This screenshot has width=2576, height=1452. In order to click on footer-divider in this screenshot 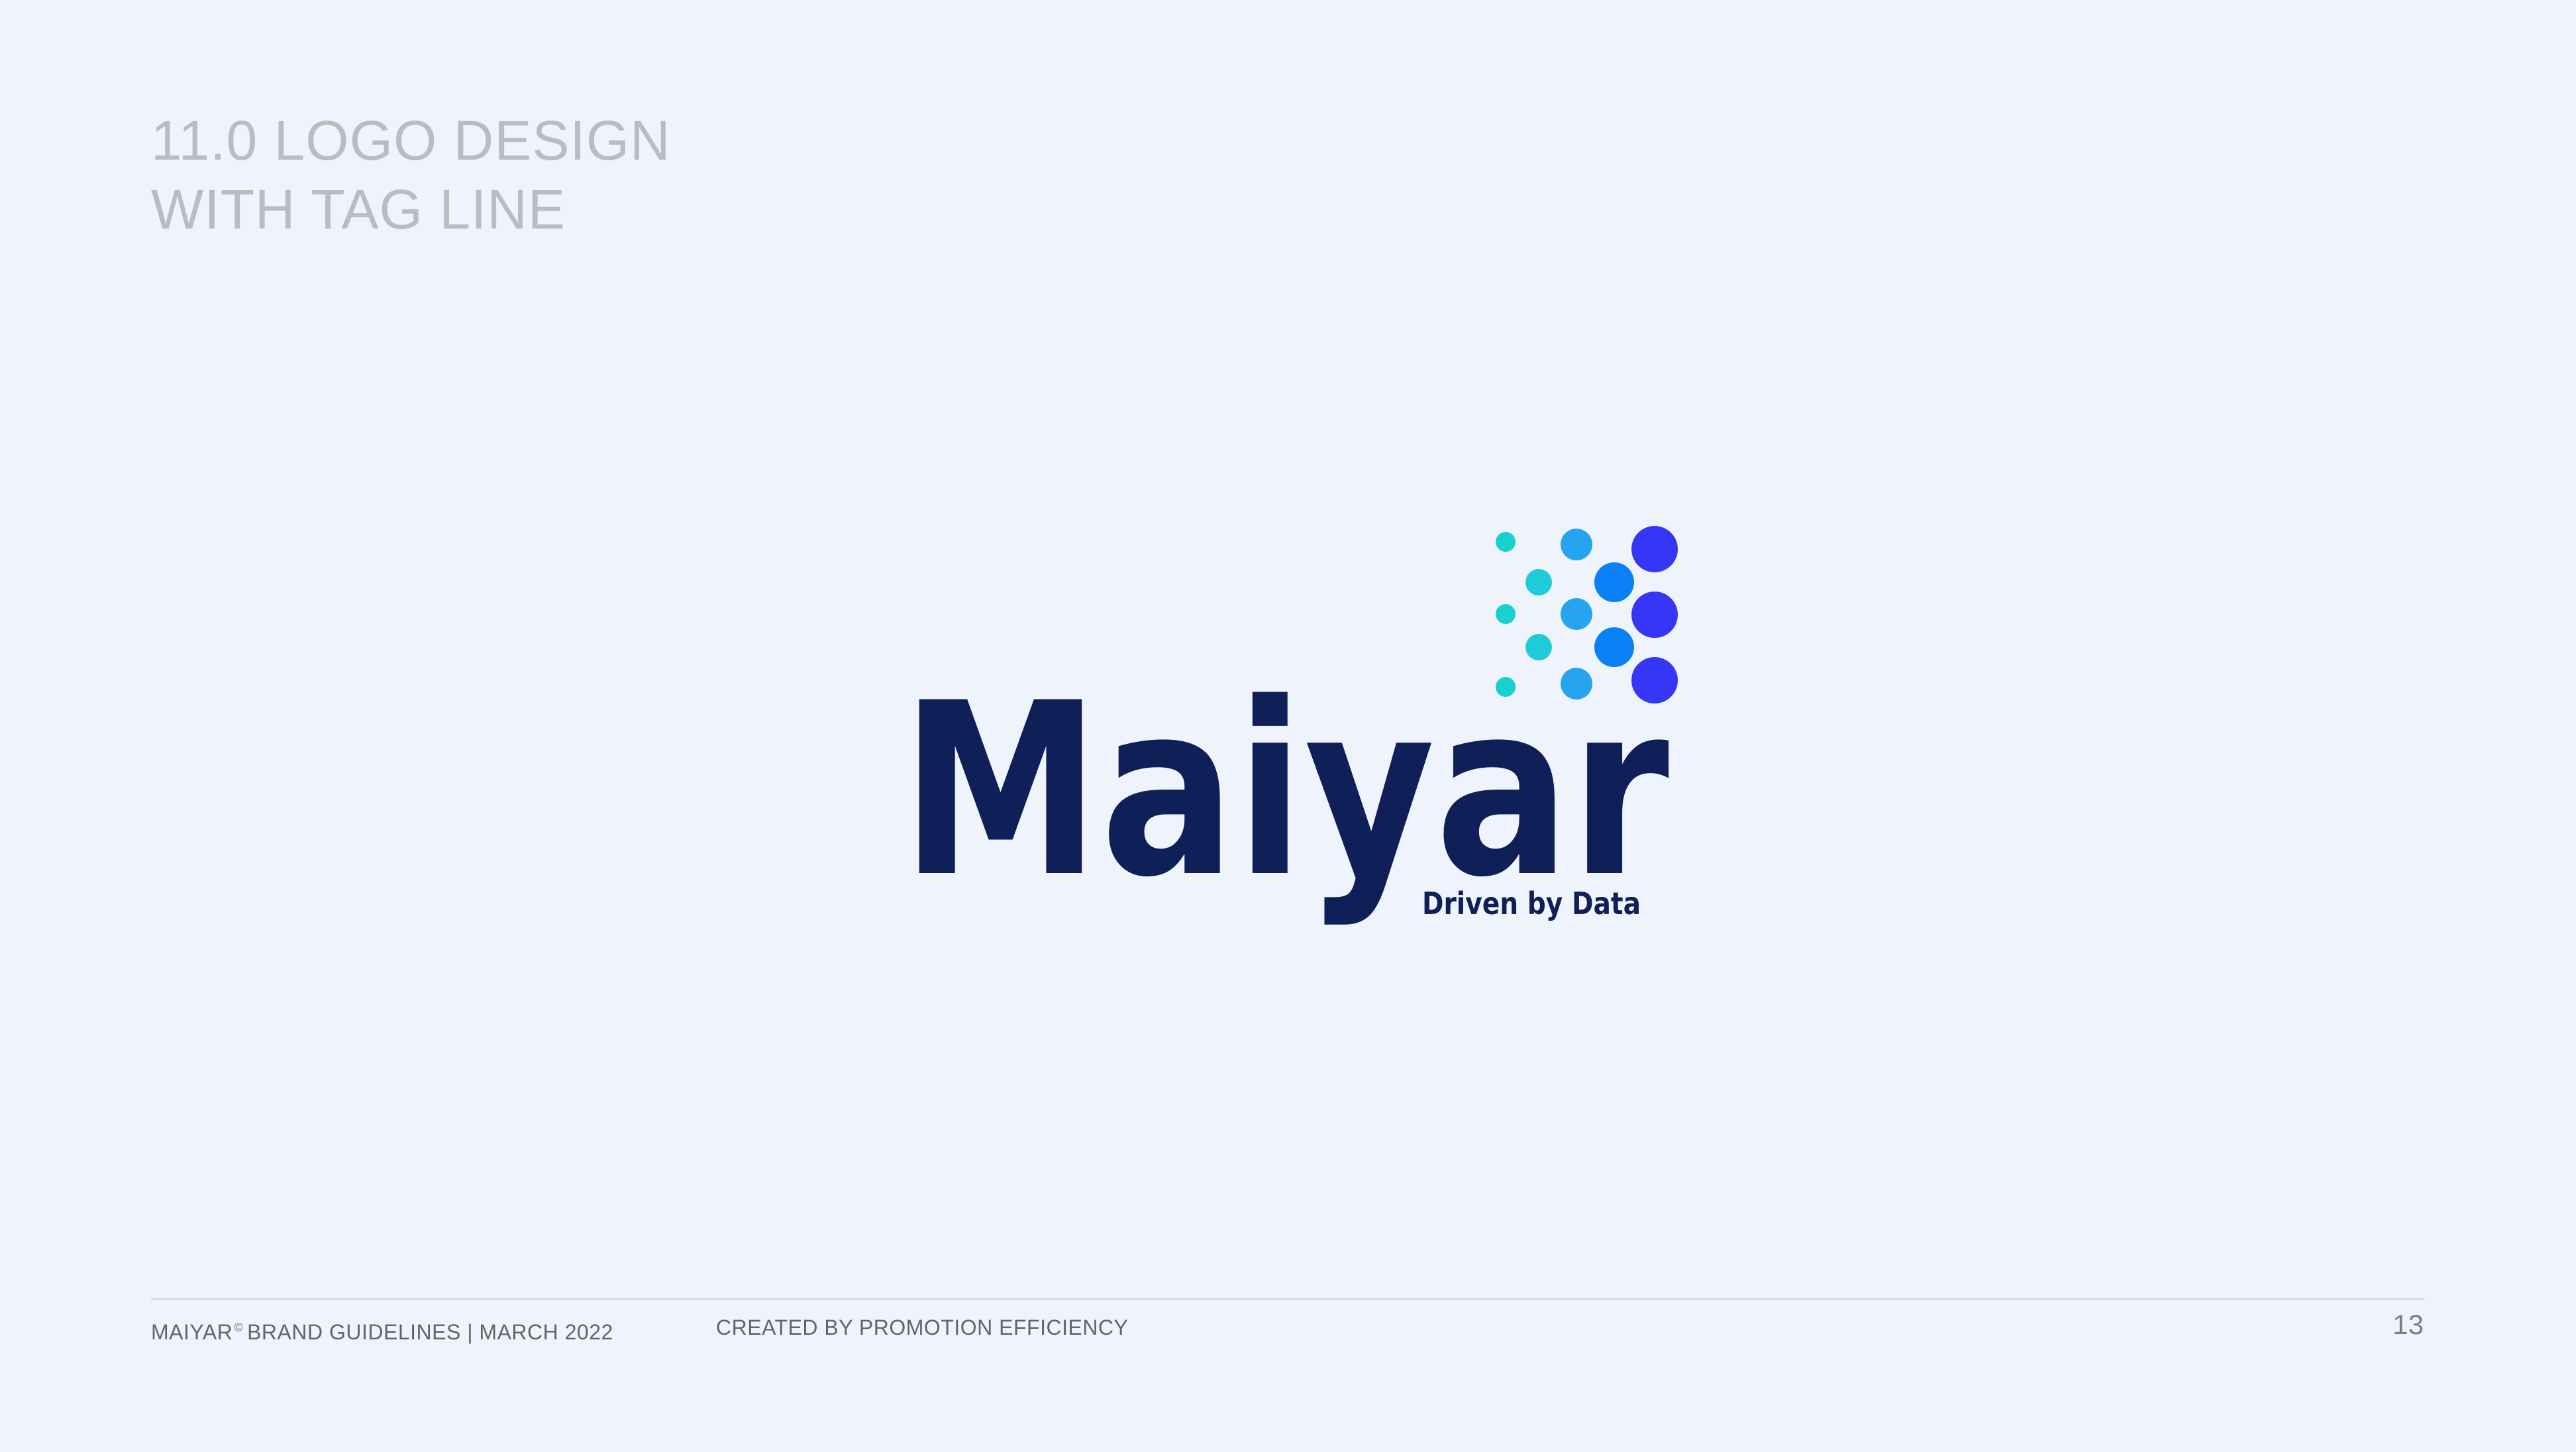, I will do `click(1287, 1299)`.